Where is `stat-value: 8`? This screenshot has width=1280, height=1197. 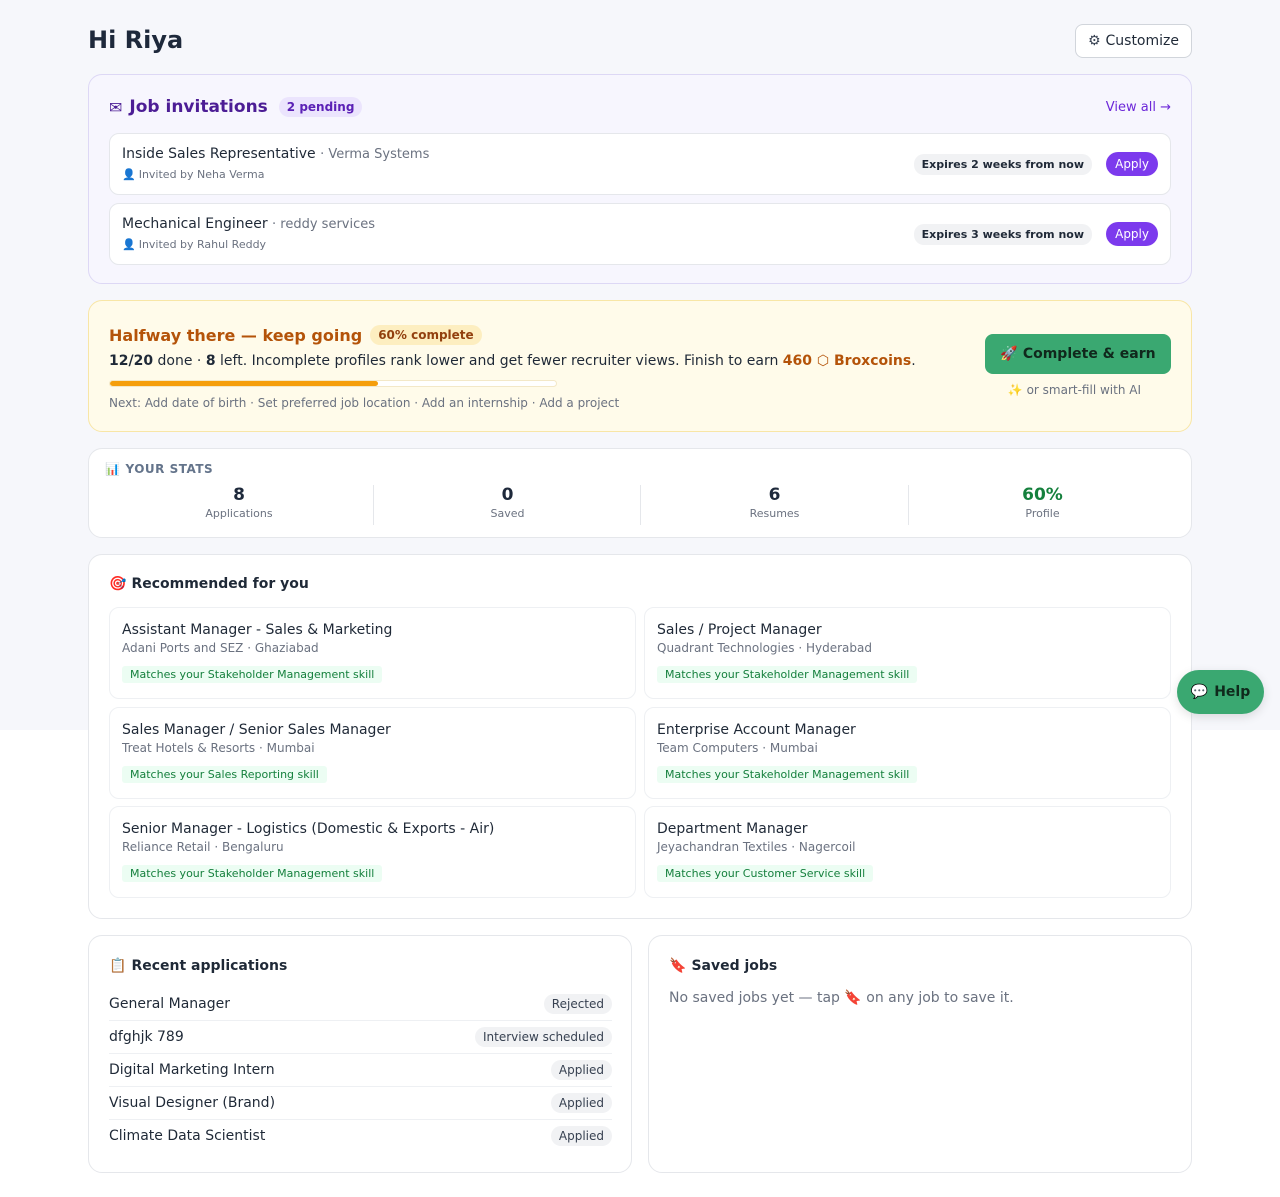
stat-value: 8 is located at coordinates (239, 495).